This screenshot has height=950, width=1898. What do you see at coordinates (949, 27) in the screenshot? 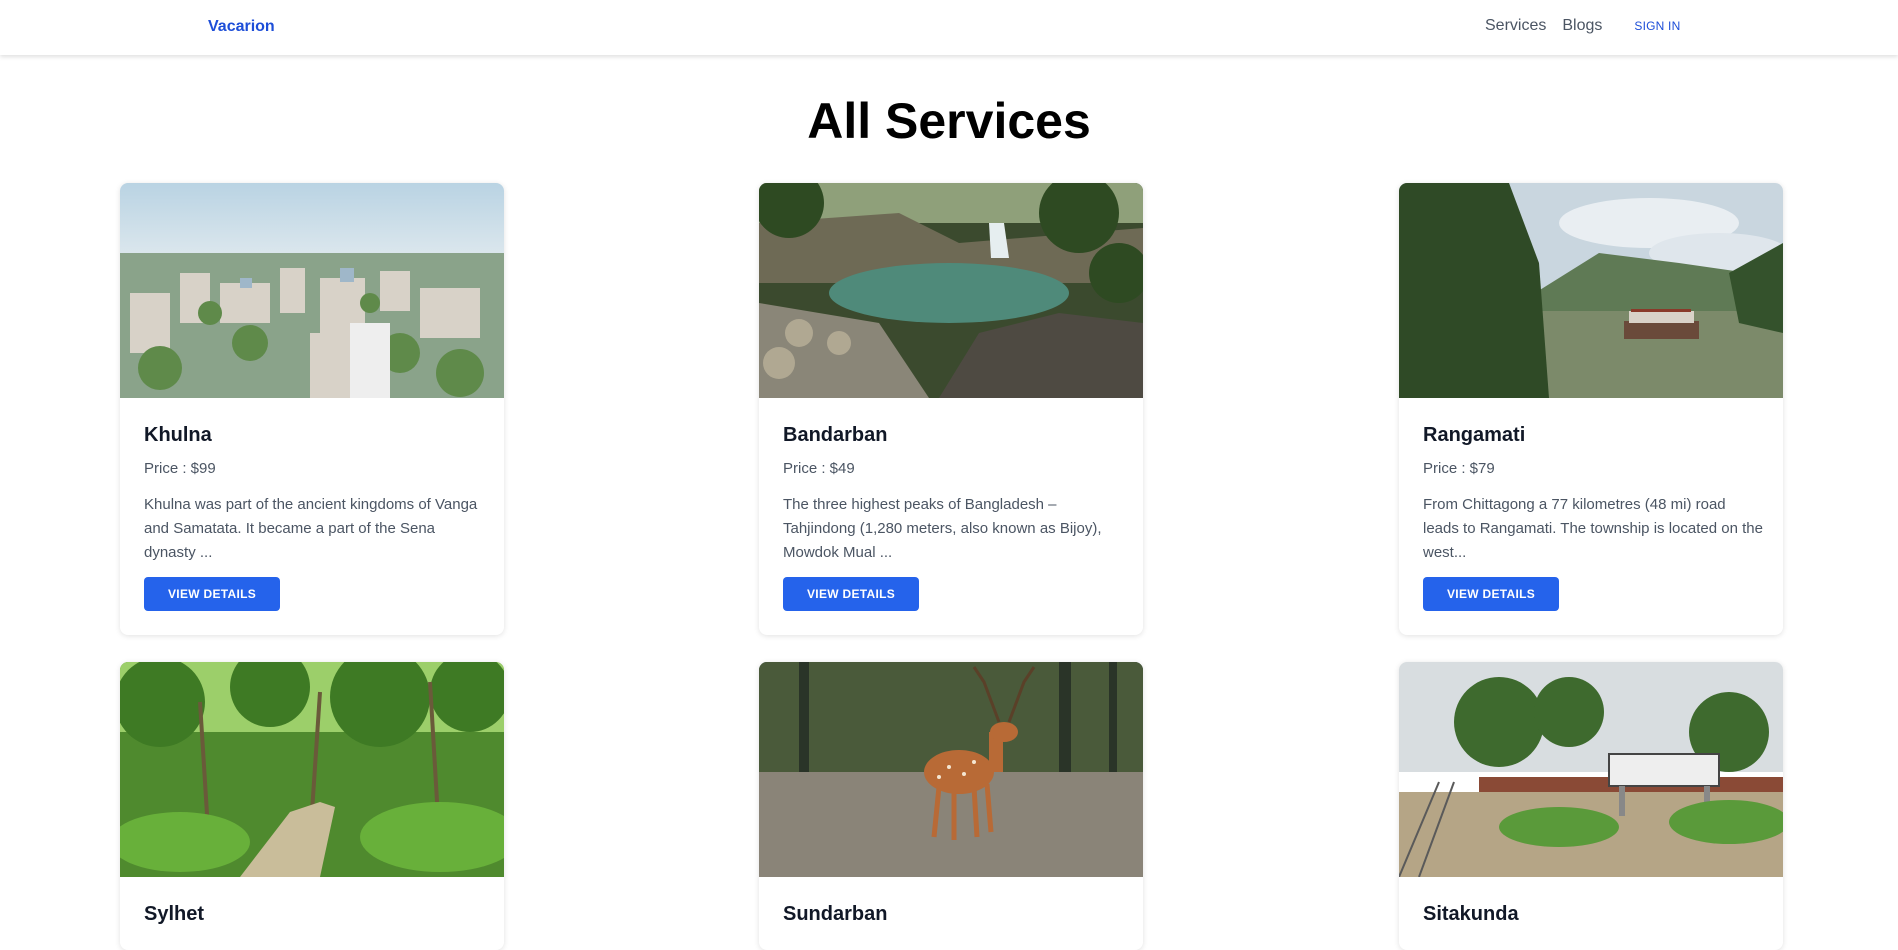
I see `top-navbar: Vacarion Services Blogs SIGN IN` at bounding box center [949, 27].